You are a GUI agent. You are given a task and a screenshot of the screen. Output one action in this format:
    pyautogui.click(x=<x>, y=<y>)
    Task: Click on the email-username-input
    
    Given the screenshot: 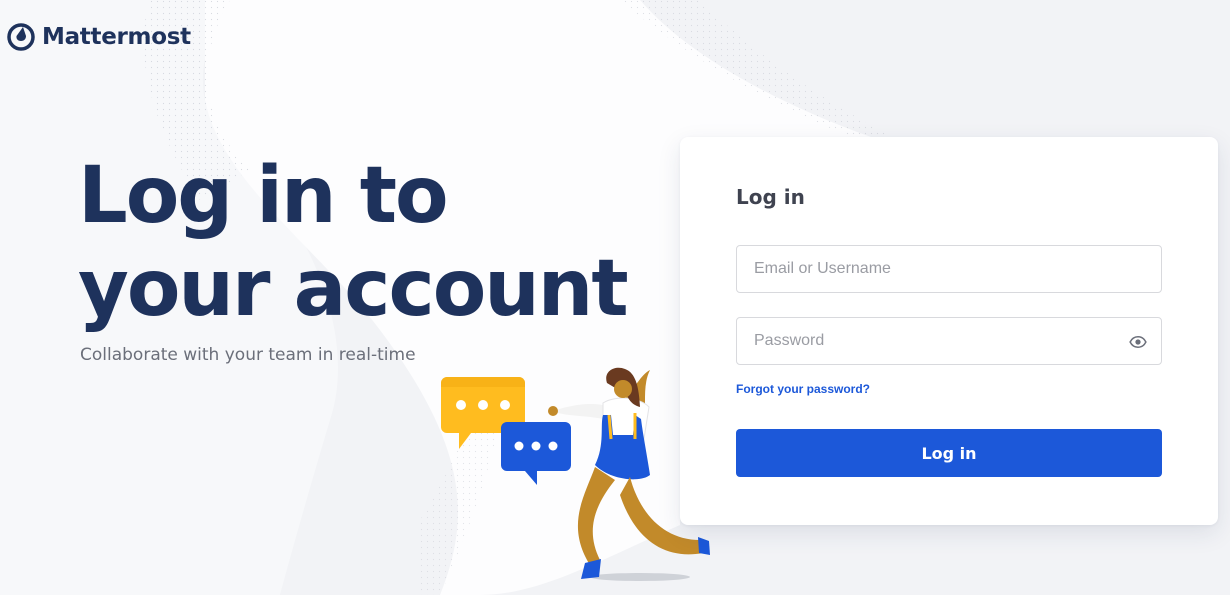 What is the action you would take?
    pyautogui.click(x=949, y=269)
    